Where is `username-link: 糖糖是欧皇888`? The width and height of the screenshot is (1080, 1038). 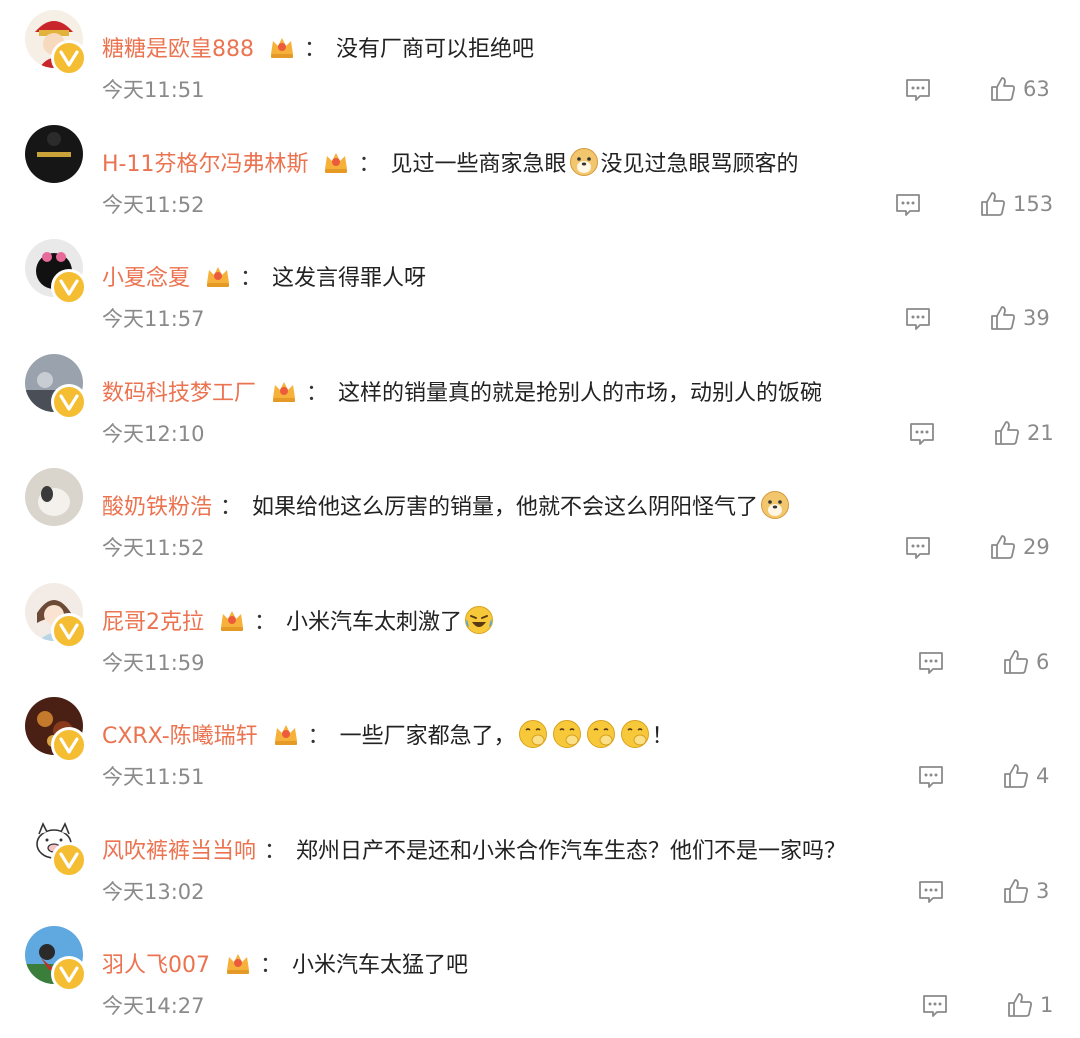
username-link: 糖糖是欧皇888 is located at coordinates (178, 47).